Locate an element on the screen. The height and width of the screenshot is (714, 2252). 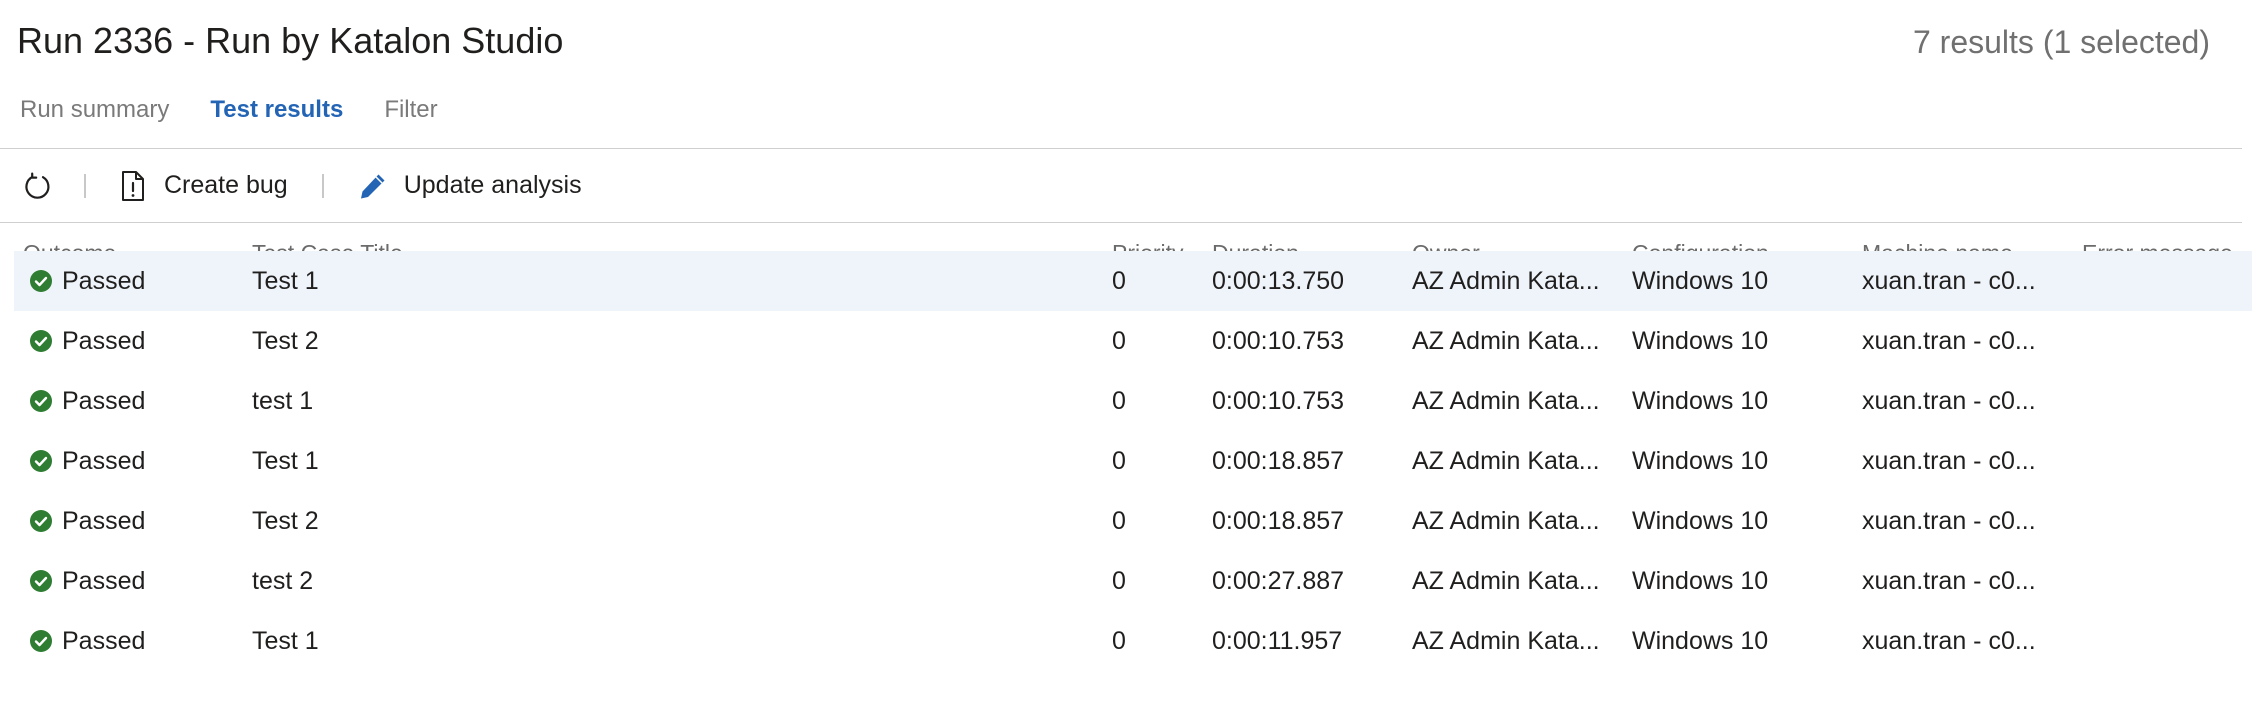
bug-document-icon is located at coordinates (133, 185).